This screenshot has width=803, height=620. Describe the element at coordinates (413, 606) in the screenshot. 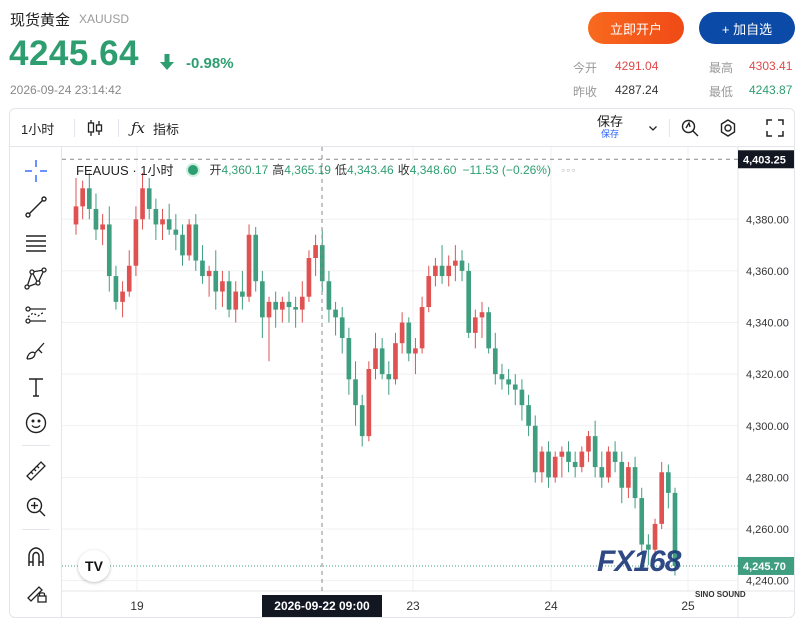

I see `x-tick-label: 23` at that location.